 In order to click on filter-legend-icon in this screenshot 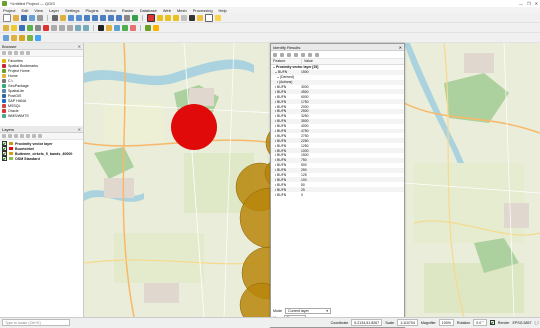, I will do `click(22, 136)`.